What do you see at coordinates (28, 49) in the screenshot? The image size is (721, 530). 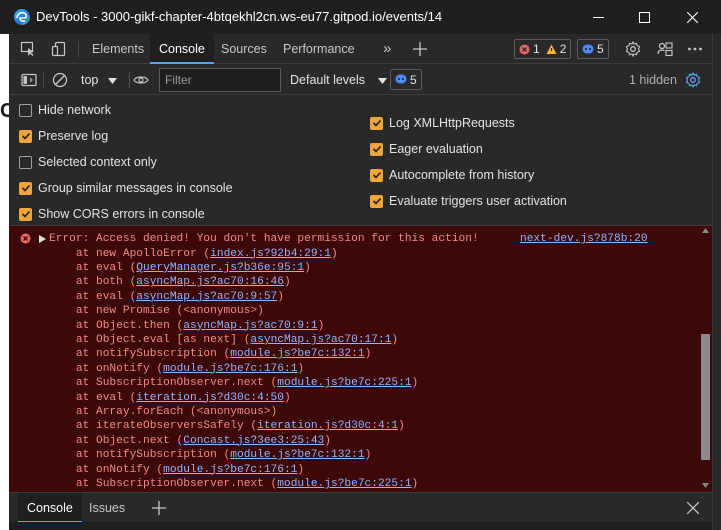 I see `inspect-icon` at bounding box center [28, 49].